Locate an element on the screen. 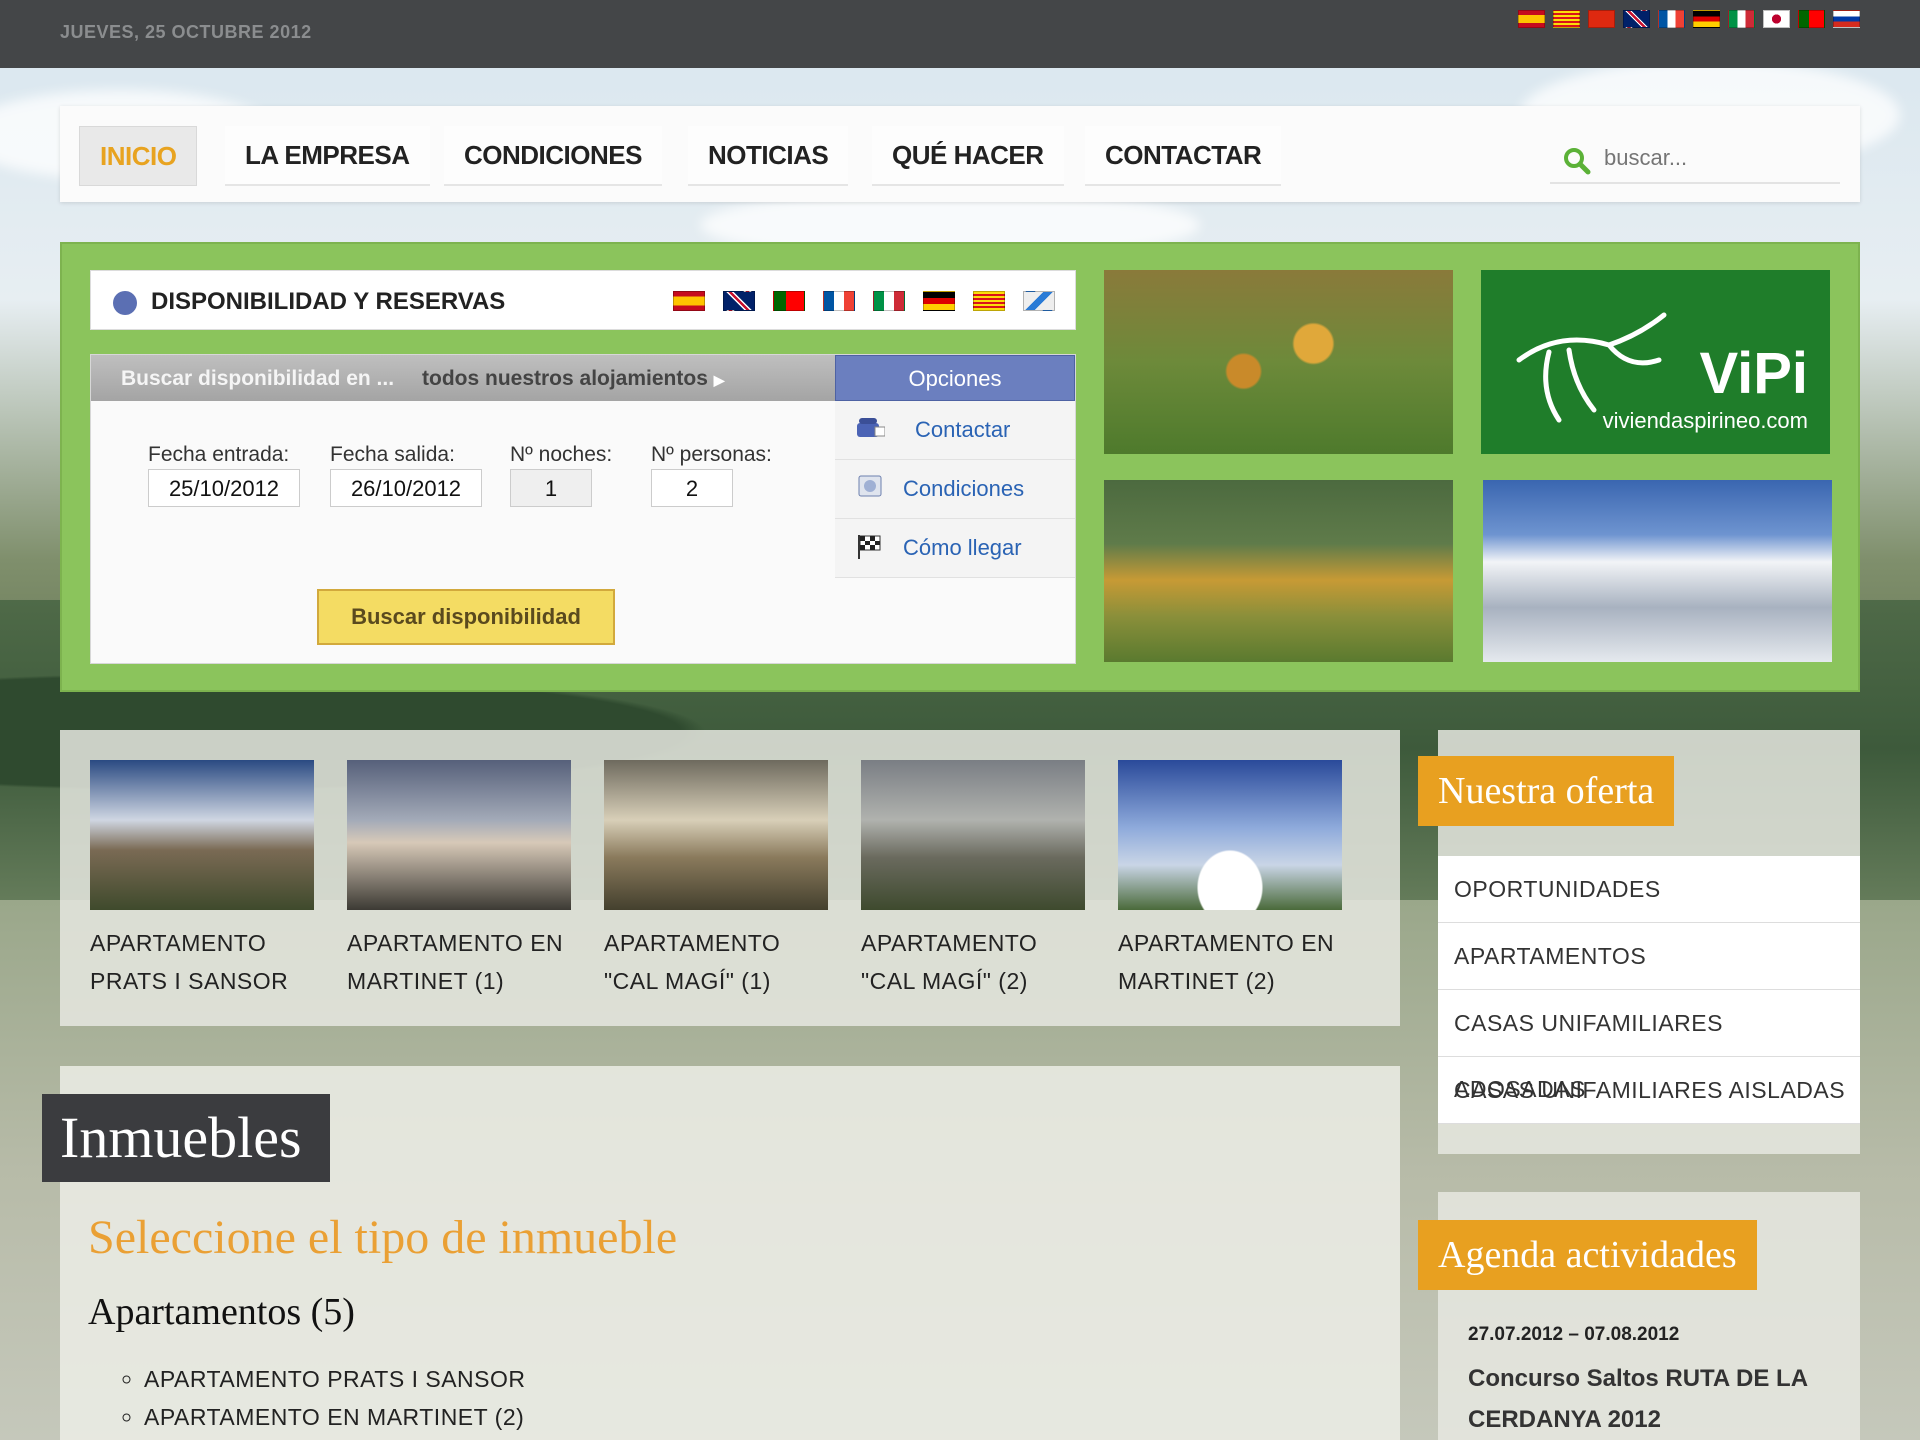 The height and width of the screenshot is (1440, 1920). option-contactar-label: Contactar is located at coordinates (963, 429).